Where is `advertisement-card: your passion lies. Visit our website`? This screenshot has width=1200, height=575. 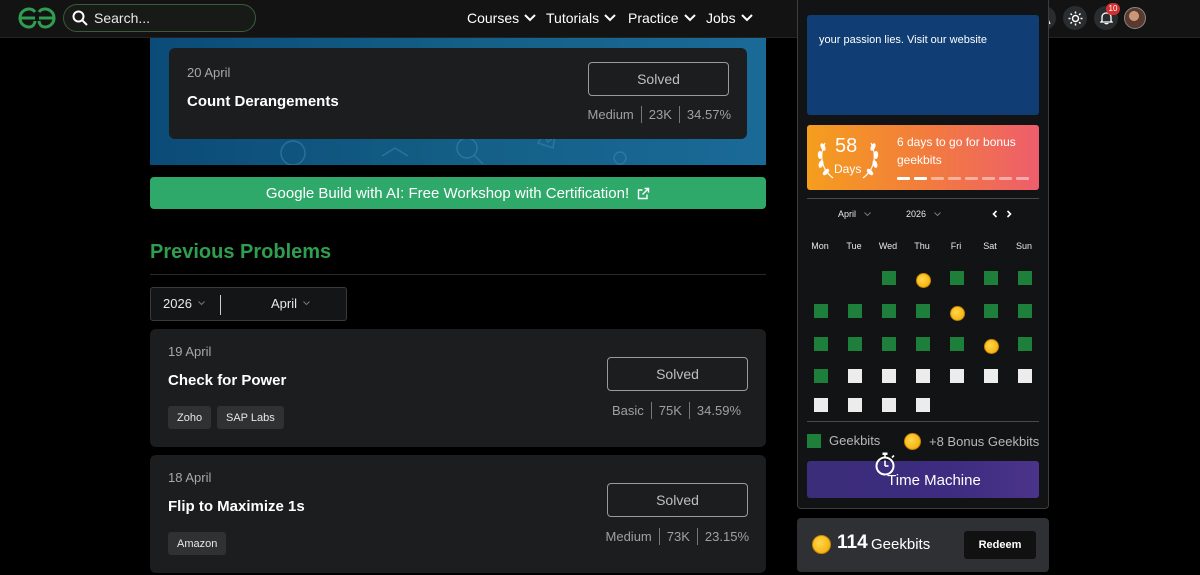 advertisement-card: your passion lies. Visit our website is located at coordinates (923, 65).